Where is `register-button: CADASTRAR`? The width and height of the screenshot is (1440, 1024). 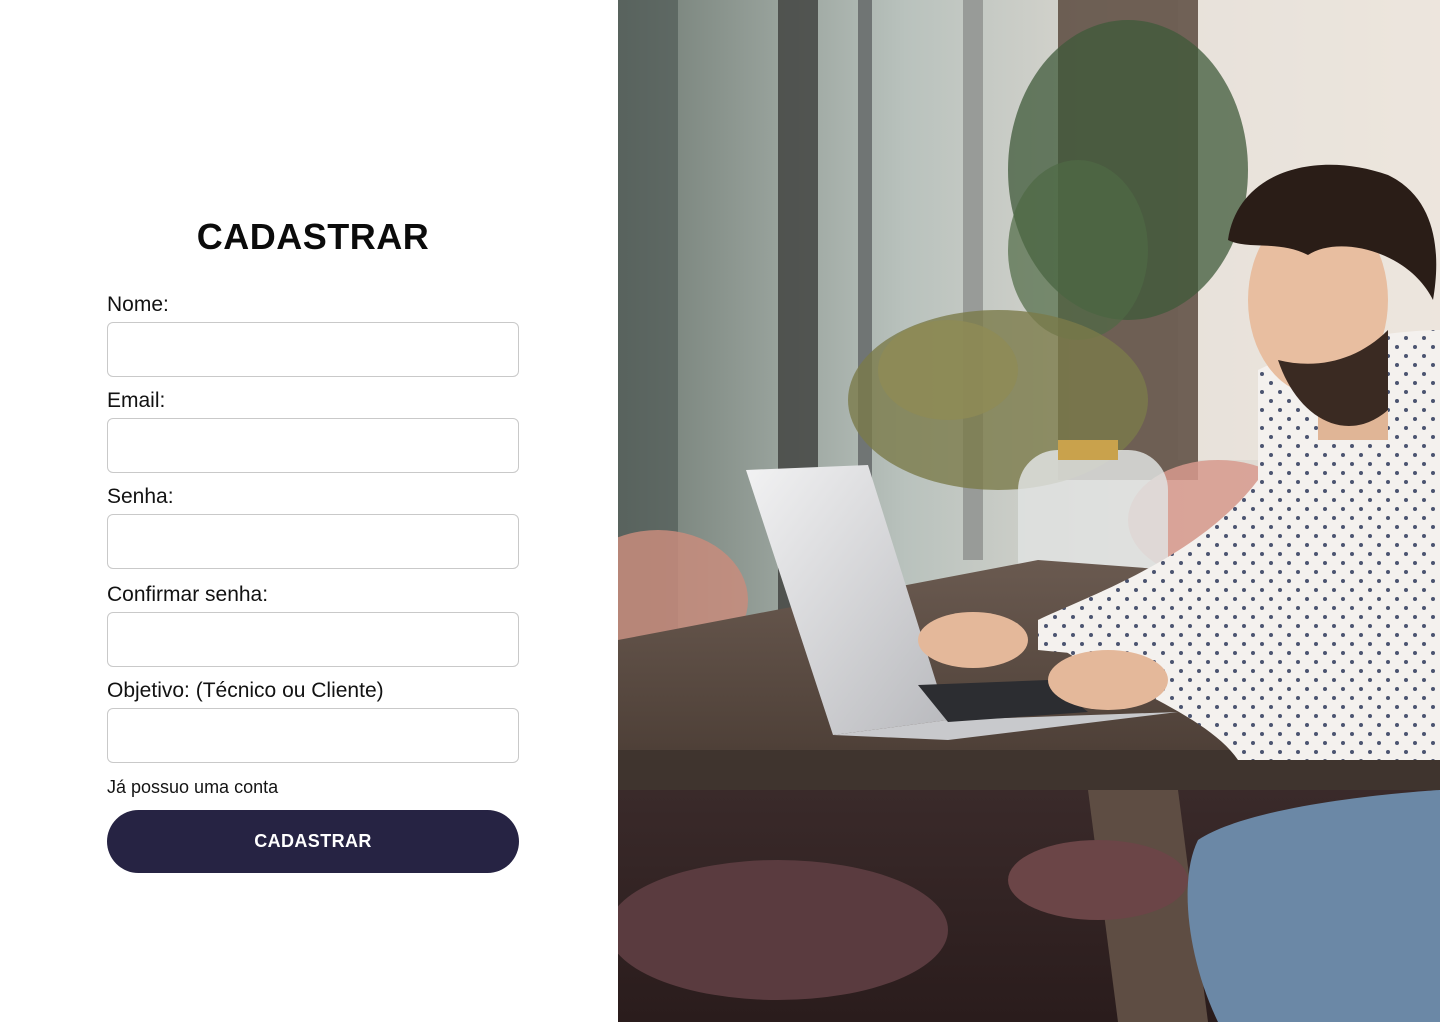
register-button: CADASTRAR is located at coordinates (313, 841).